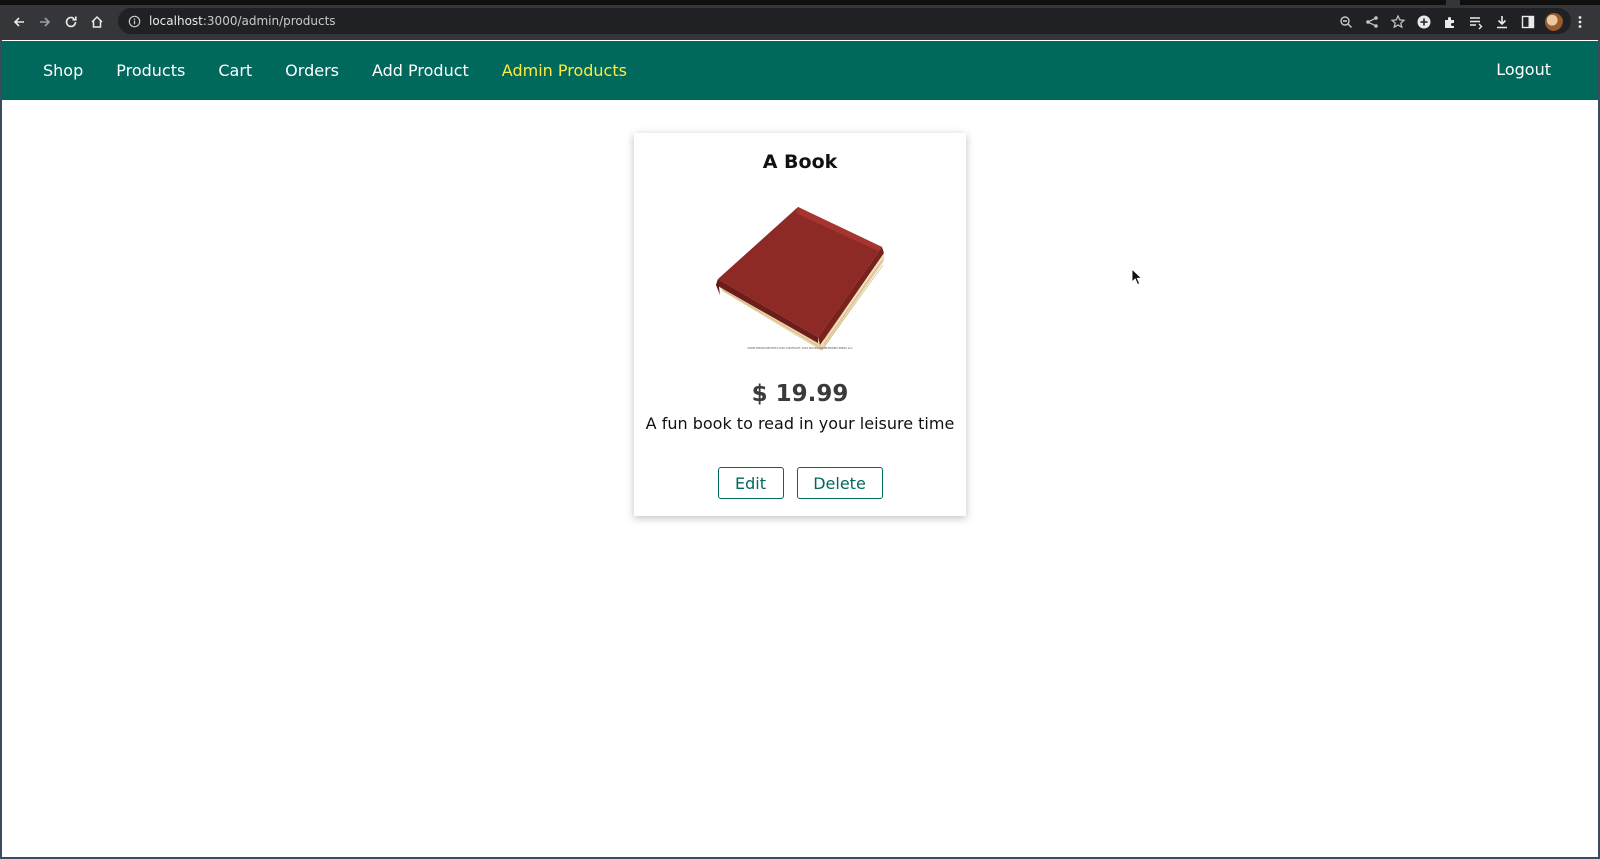 Image resolution: width=1600 pixels, height=859 pixels. I want to click on browser-action-icons, so click(1462, 22).